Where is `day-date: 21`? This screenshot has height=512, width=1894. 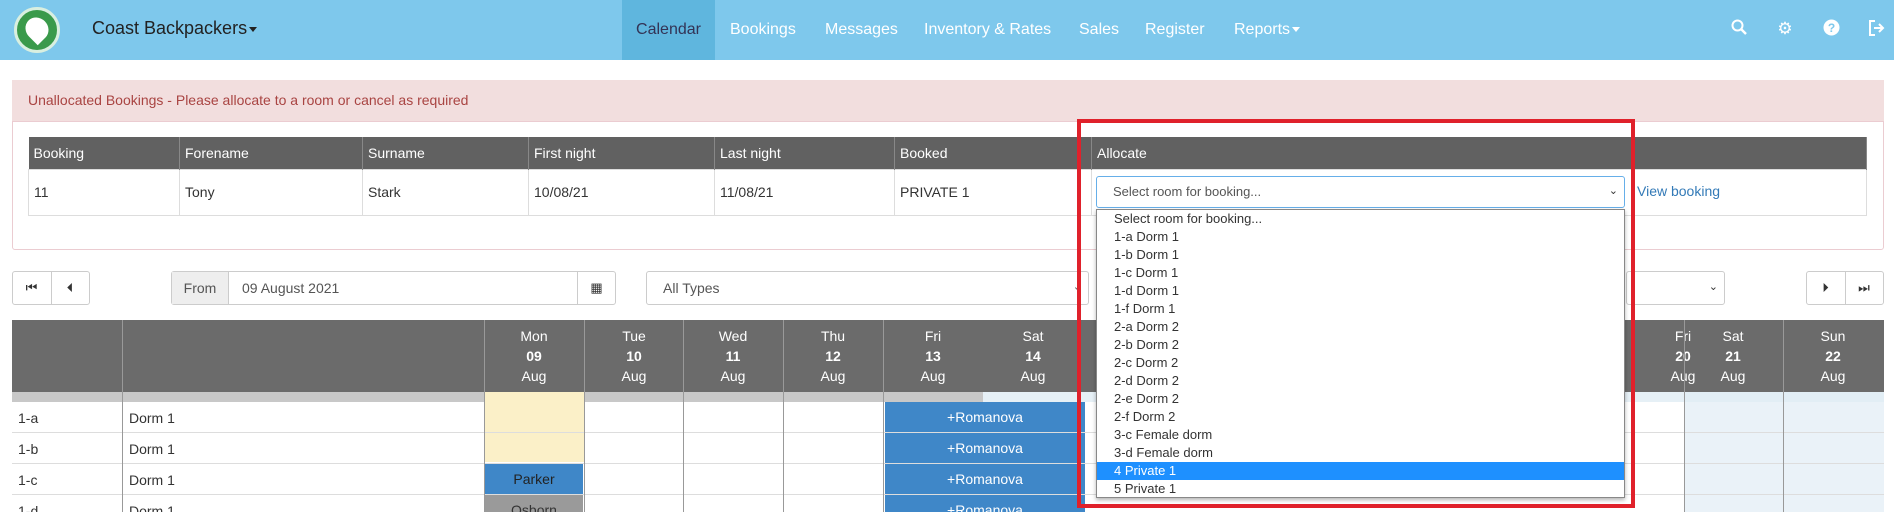 day-date: 21 is located at coordinates (1733, 356).